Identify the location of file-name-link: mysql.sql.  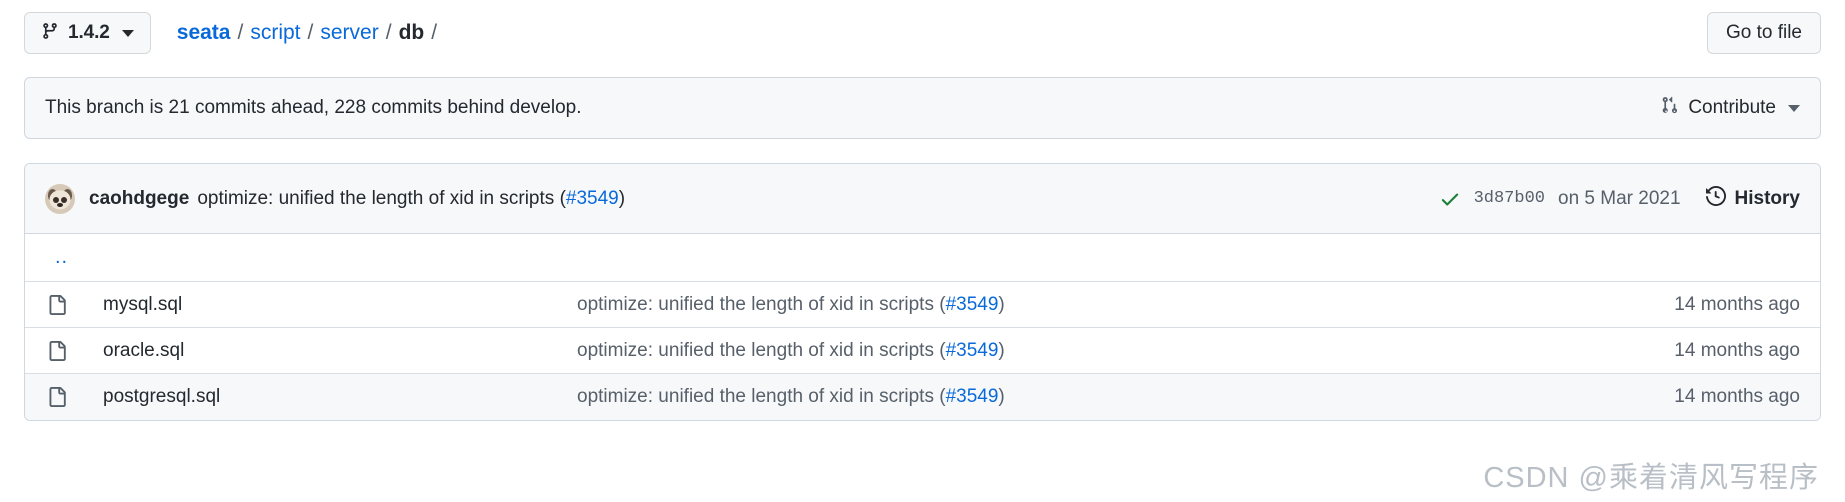
(340, 305).